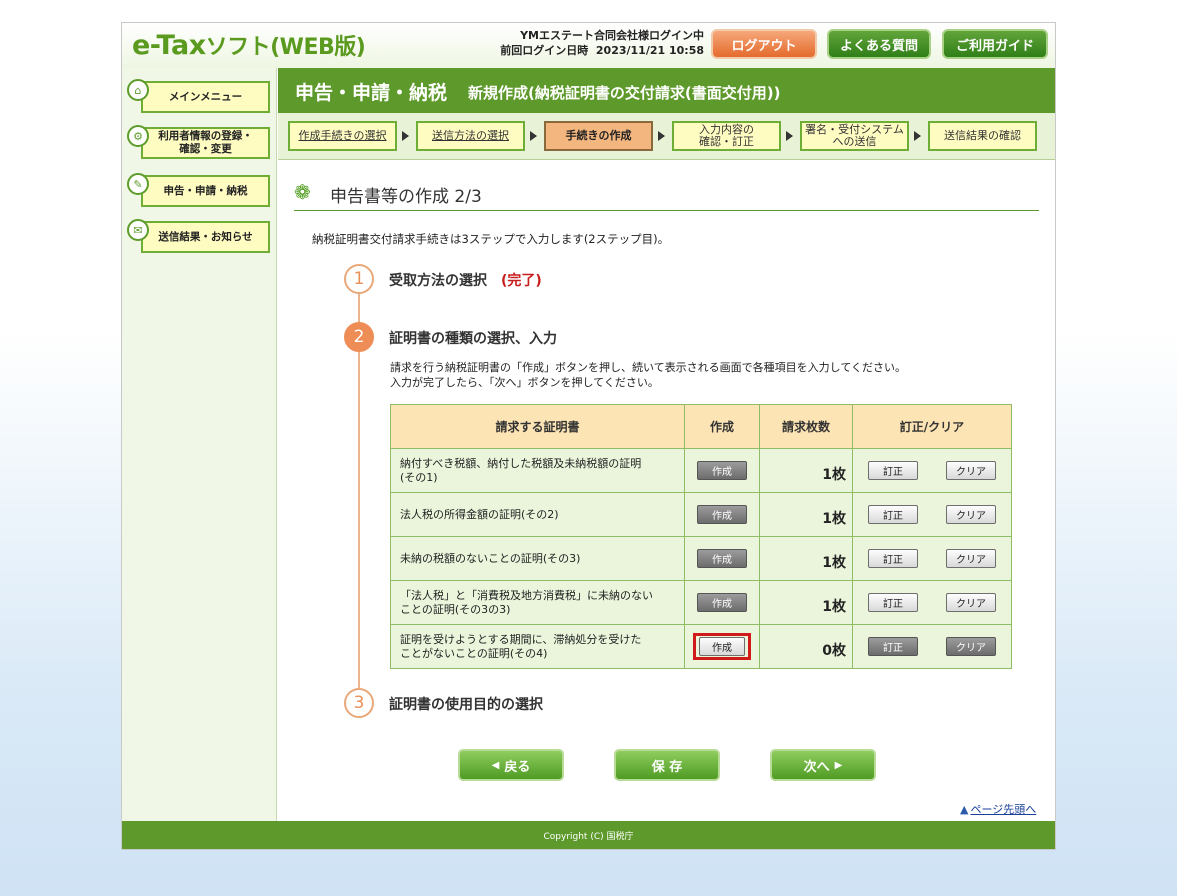 Image resolution: width=1177 pixels, height=896 pixels. I want to click on highlight-box: 作成, so click(722, 646).